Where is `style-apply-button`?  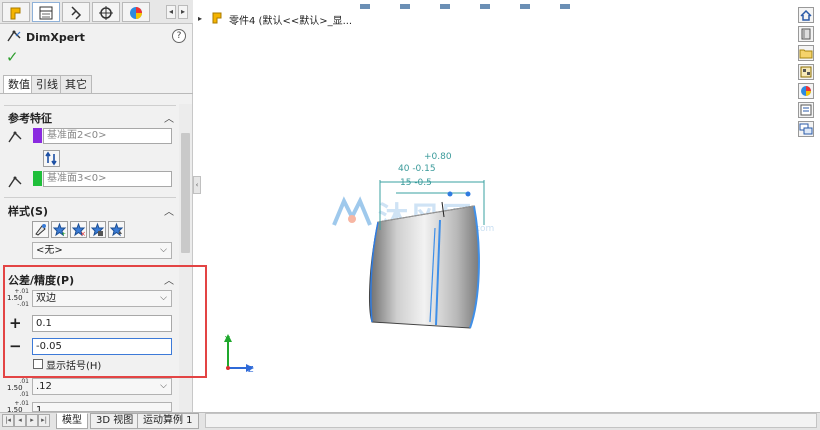 style-apply-button is located at coordinates (40, 229).